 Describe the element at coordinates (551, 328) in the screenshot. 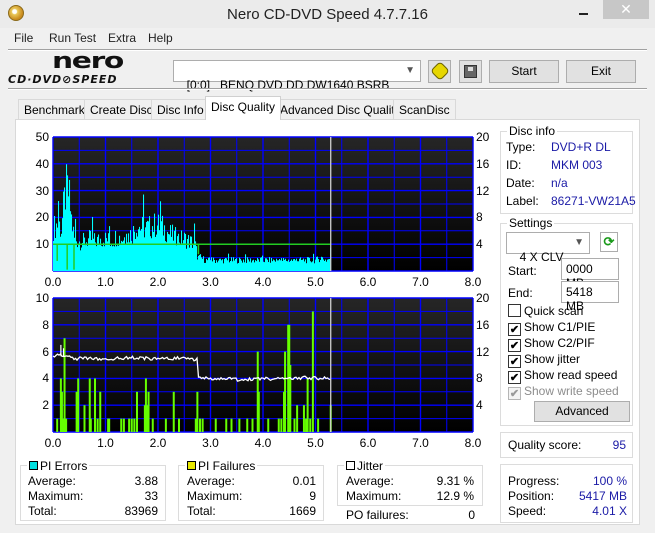

I see `checkbox-show-c1-pie: ✔ Show C1/PIE` at that location.